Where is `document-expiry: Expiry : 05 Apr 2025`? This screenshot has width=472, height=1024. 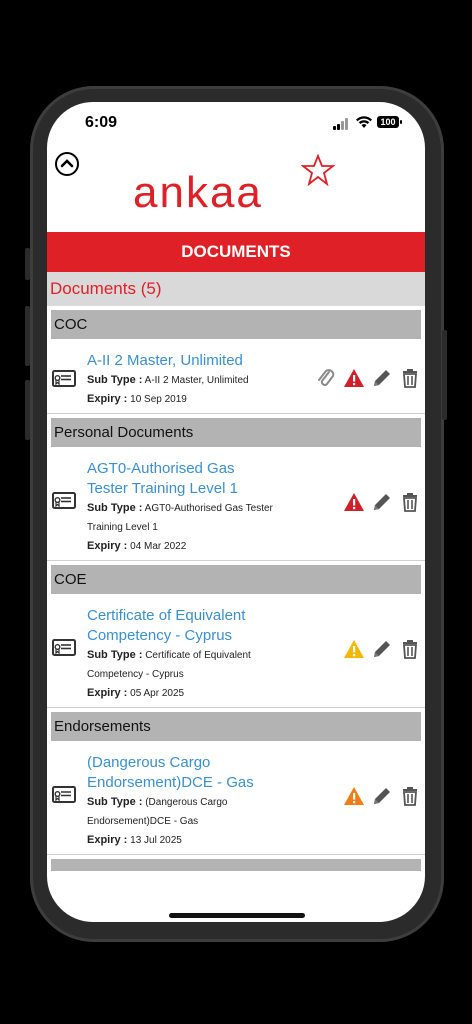 document-expiry: Expiry : 05 Apr 2025 is located at coordinates (182, 693).